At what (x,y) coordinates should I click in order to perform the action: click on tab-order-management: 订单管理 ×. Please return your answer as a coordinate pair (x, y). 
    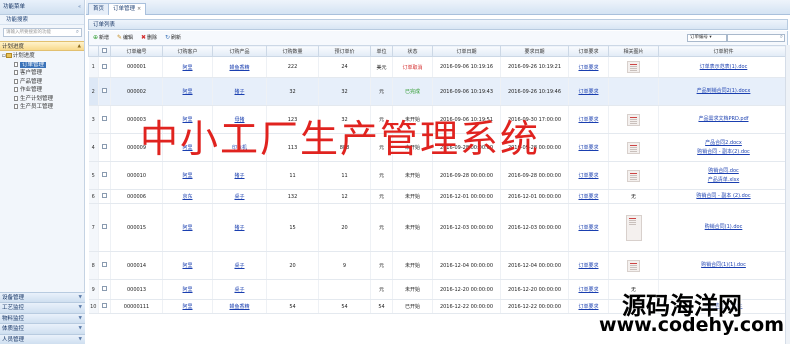
    Looking at the image, I should click on (127, 9).